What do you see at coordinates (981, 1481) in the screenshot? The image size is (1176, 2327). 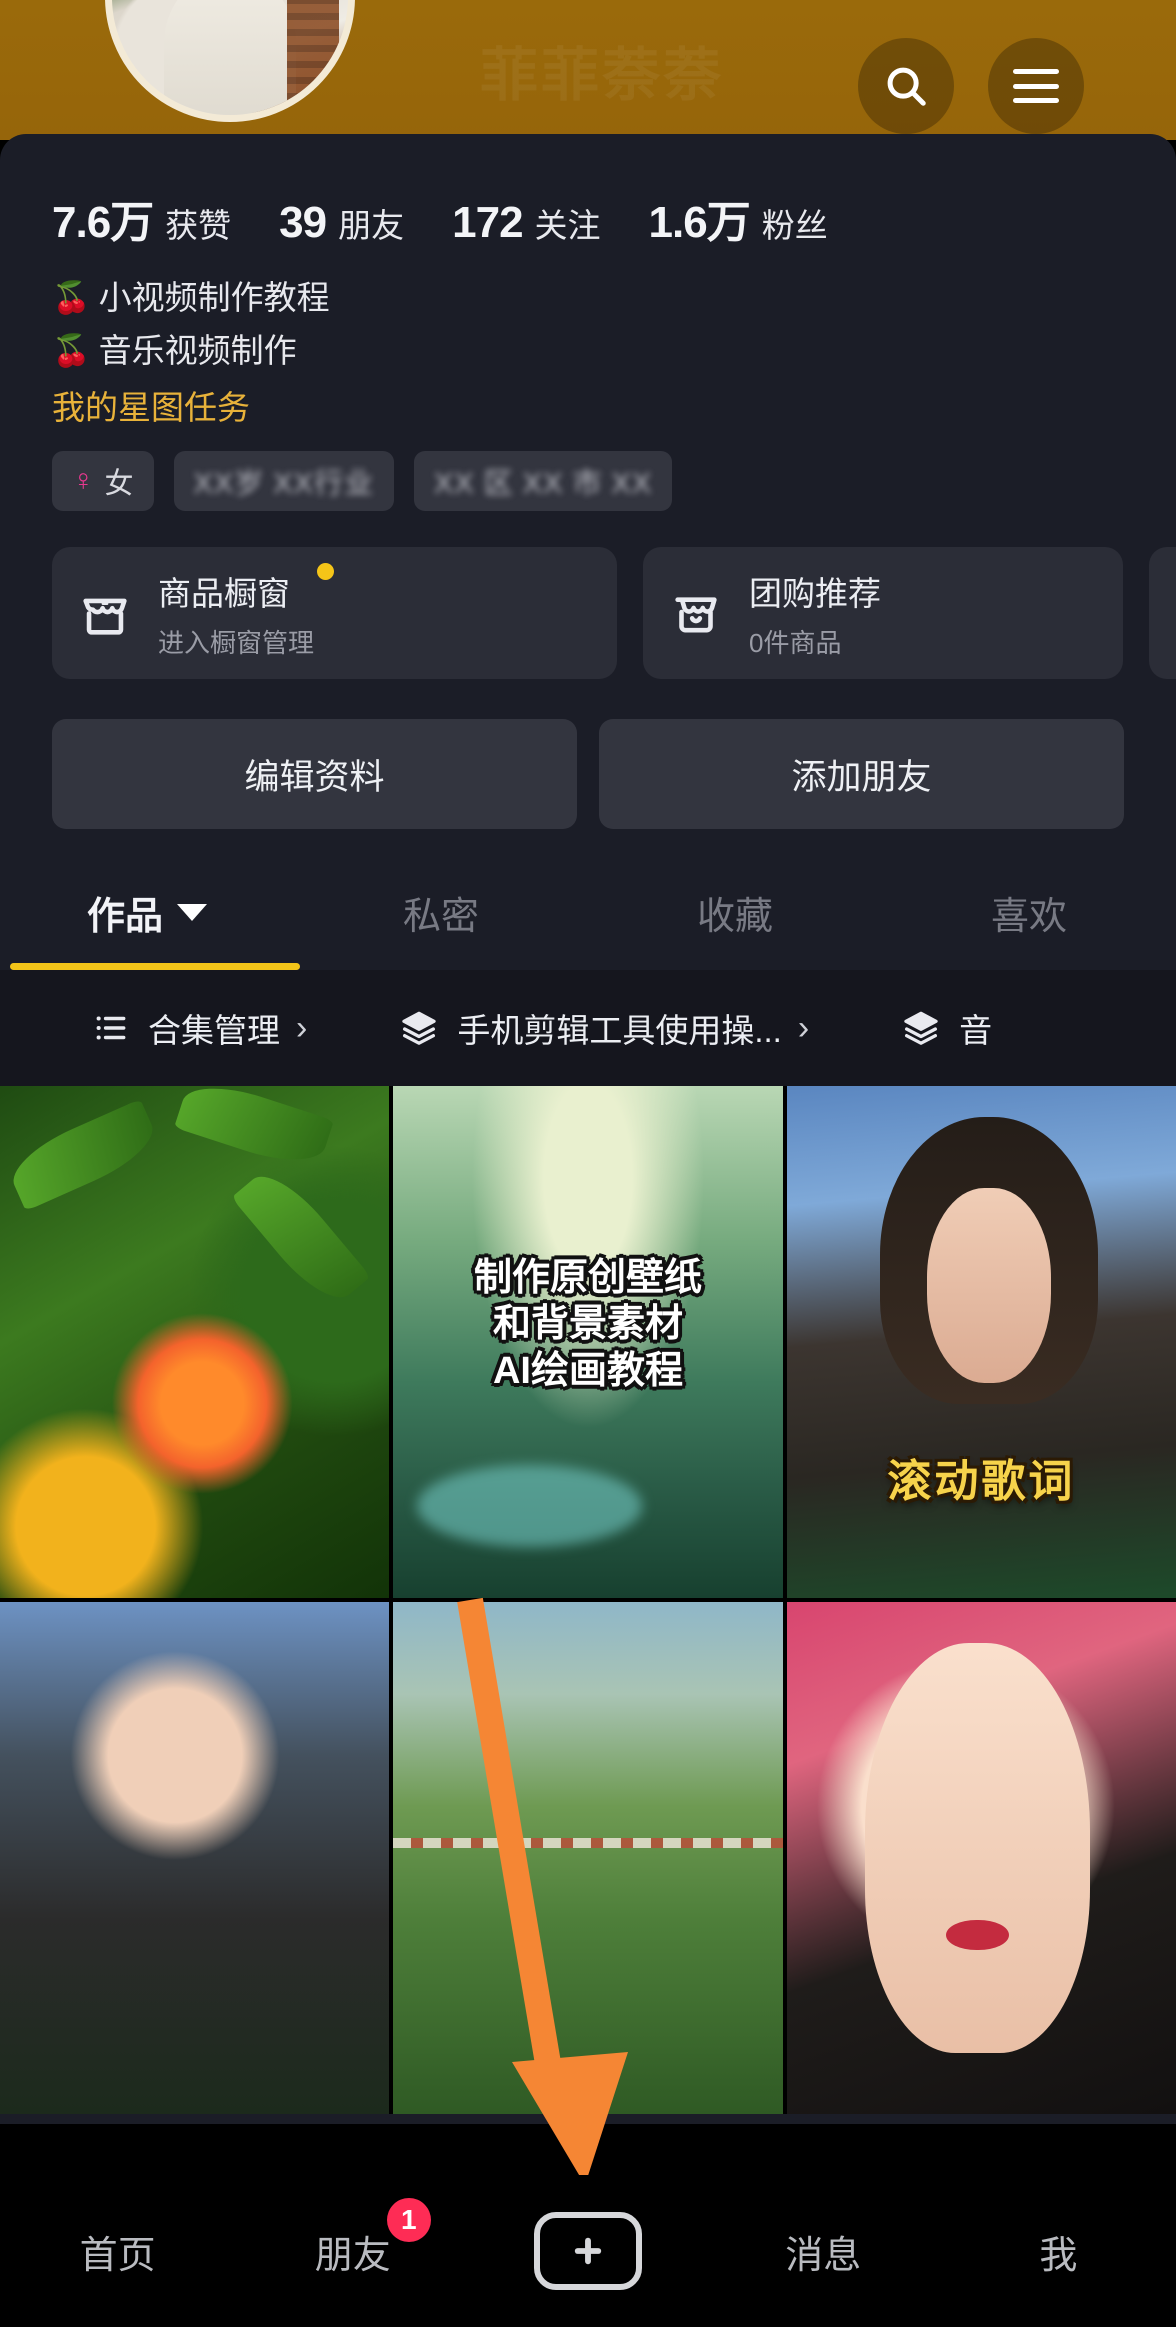 I see `video-caption: 滚动歌词` at bounding box center [981, 1481].